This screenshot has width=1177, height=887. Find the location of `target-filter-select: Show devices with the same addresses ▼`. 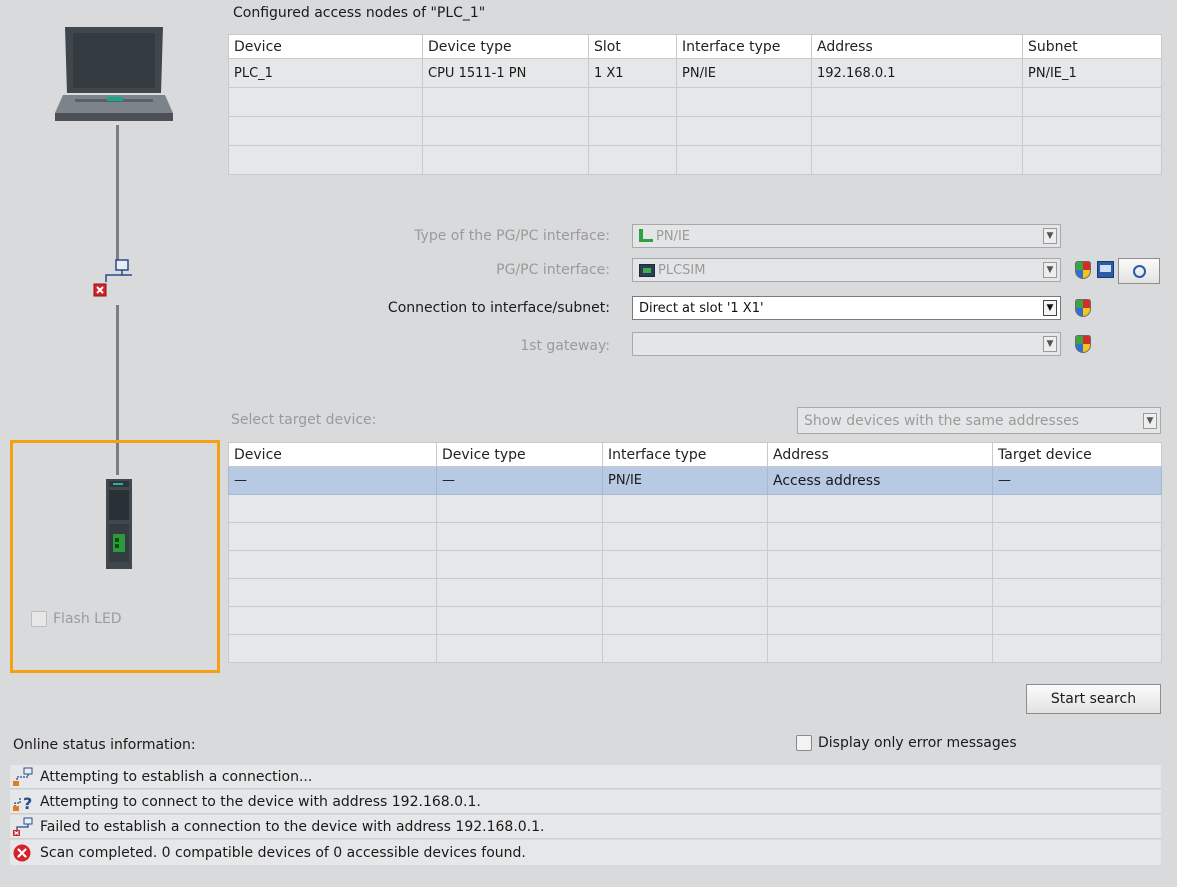

target-filter-select: Show devices with the same addresses ▼ is located at coordinates (979, 420).